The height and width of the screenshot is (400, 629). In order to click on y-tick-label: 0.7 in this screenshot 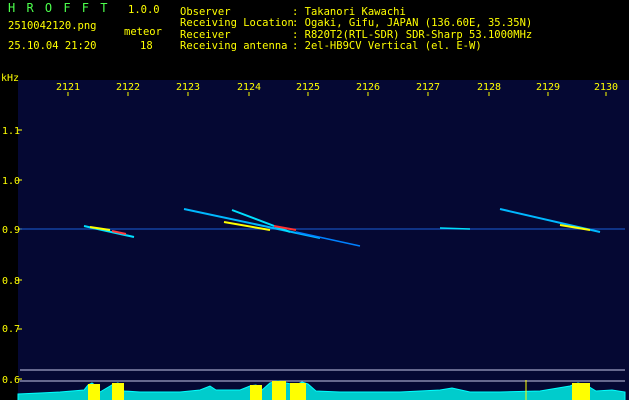, I will do `click(11, 329)`.